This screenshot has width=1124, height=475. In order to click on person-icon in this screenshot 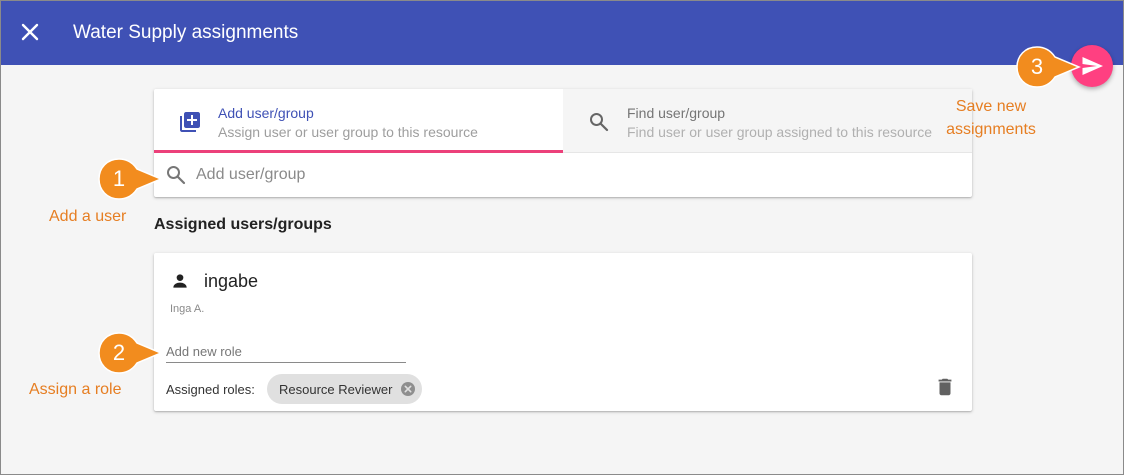, I will do `click(180, 281)`.